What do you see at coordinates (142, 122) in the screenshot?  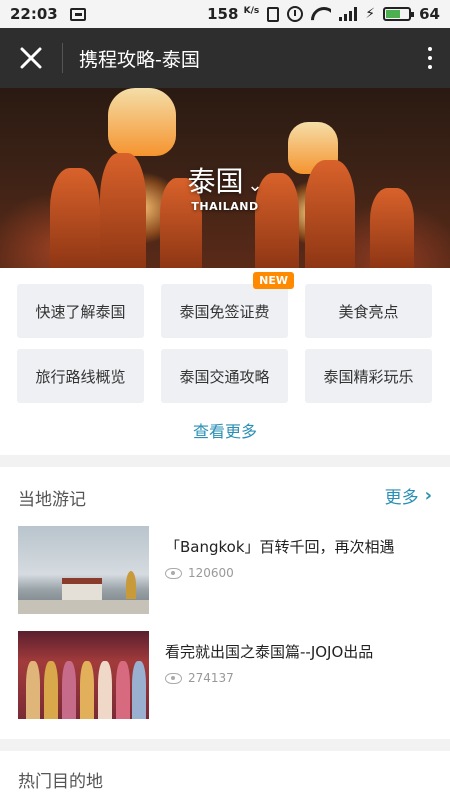 I see `lantern-image` at bounding box center [142, 122].